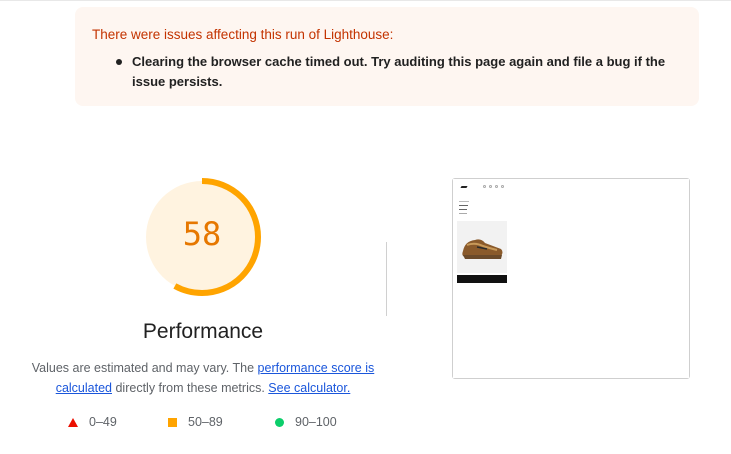 This screenshot has height=454, width=731. I want to click on vertical-divider, so click(386, 279).